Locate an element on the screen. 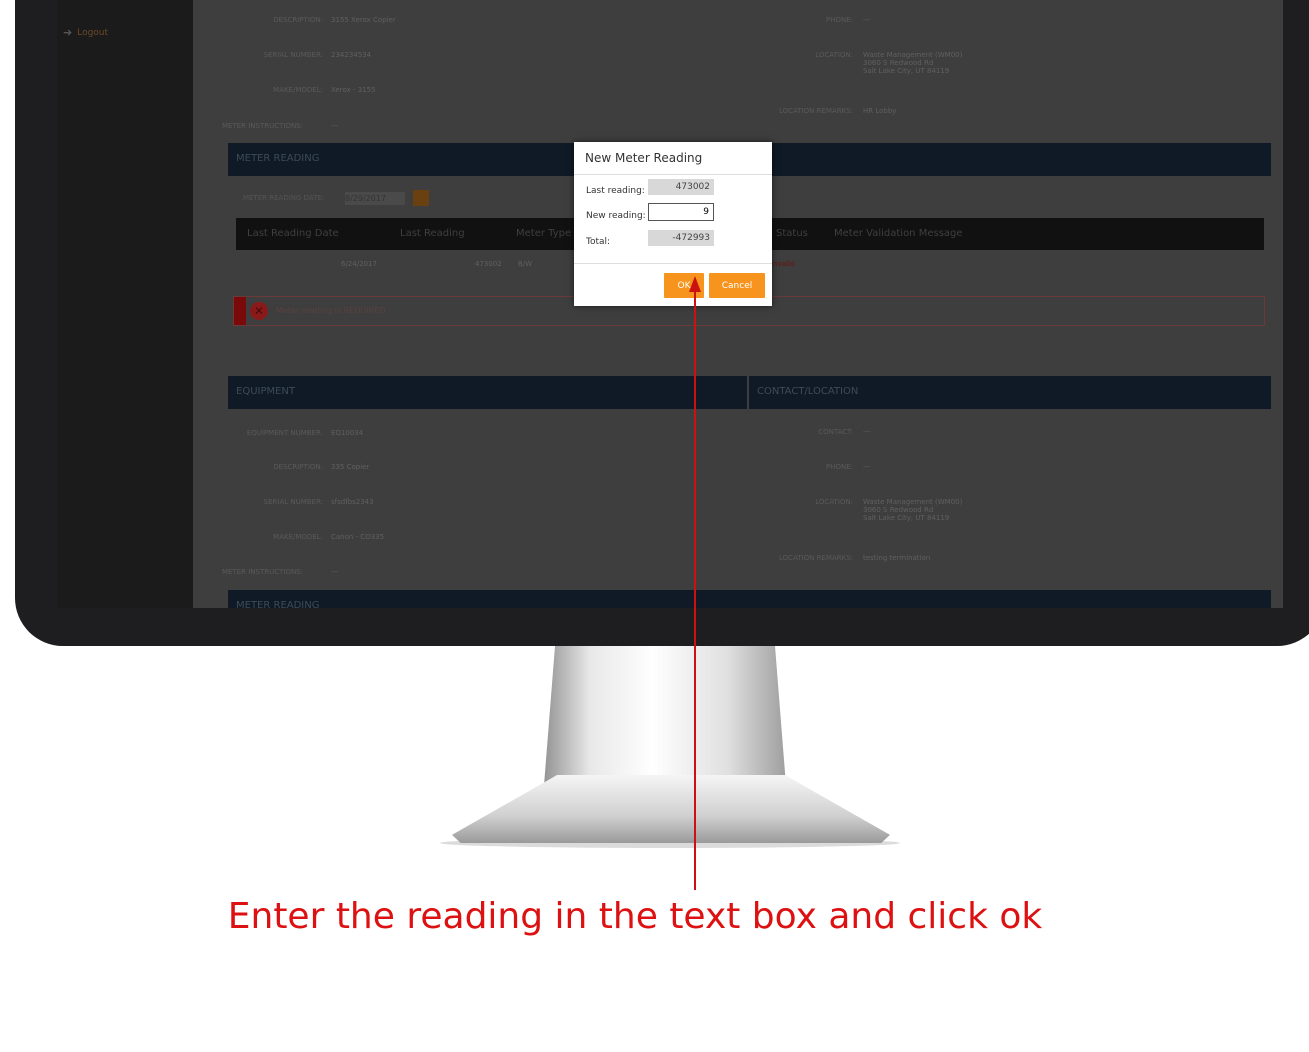 The width and height of the screenshot is (1309, 1052). meter-reading-date-input: 8/29/2017 is located at coordinates (375, 198).